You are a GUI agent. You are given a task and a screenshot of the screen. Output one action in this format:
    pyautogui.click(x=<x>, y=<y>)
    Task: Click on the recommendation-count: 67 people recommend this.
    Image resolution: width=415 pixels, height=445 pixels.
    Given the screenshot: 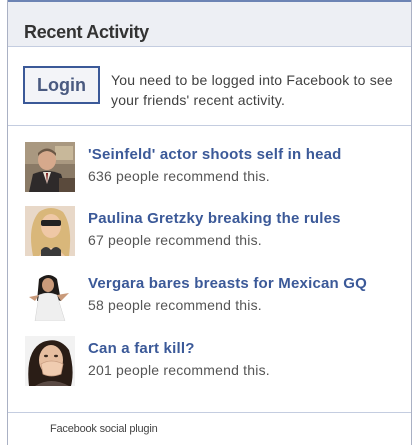 What is the action you would take?
    pyautogui.click(x=175, y=240)
    